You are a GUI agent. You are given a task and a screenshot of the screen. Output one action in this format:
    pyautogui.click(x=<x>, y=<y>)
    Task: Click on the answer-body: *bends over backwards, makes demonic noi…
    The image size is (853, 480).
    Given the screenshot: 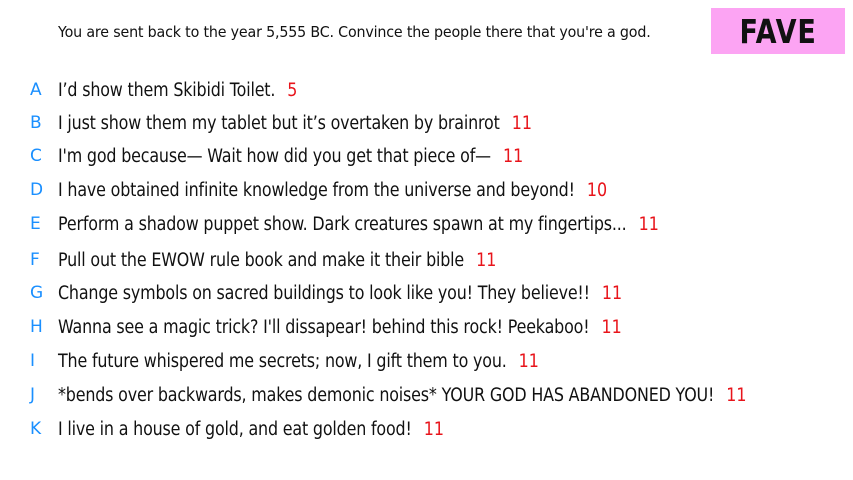 What is the action you would take?
    pyautogui.click(x=402, y=395)
    